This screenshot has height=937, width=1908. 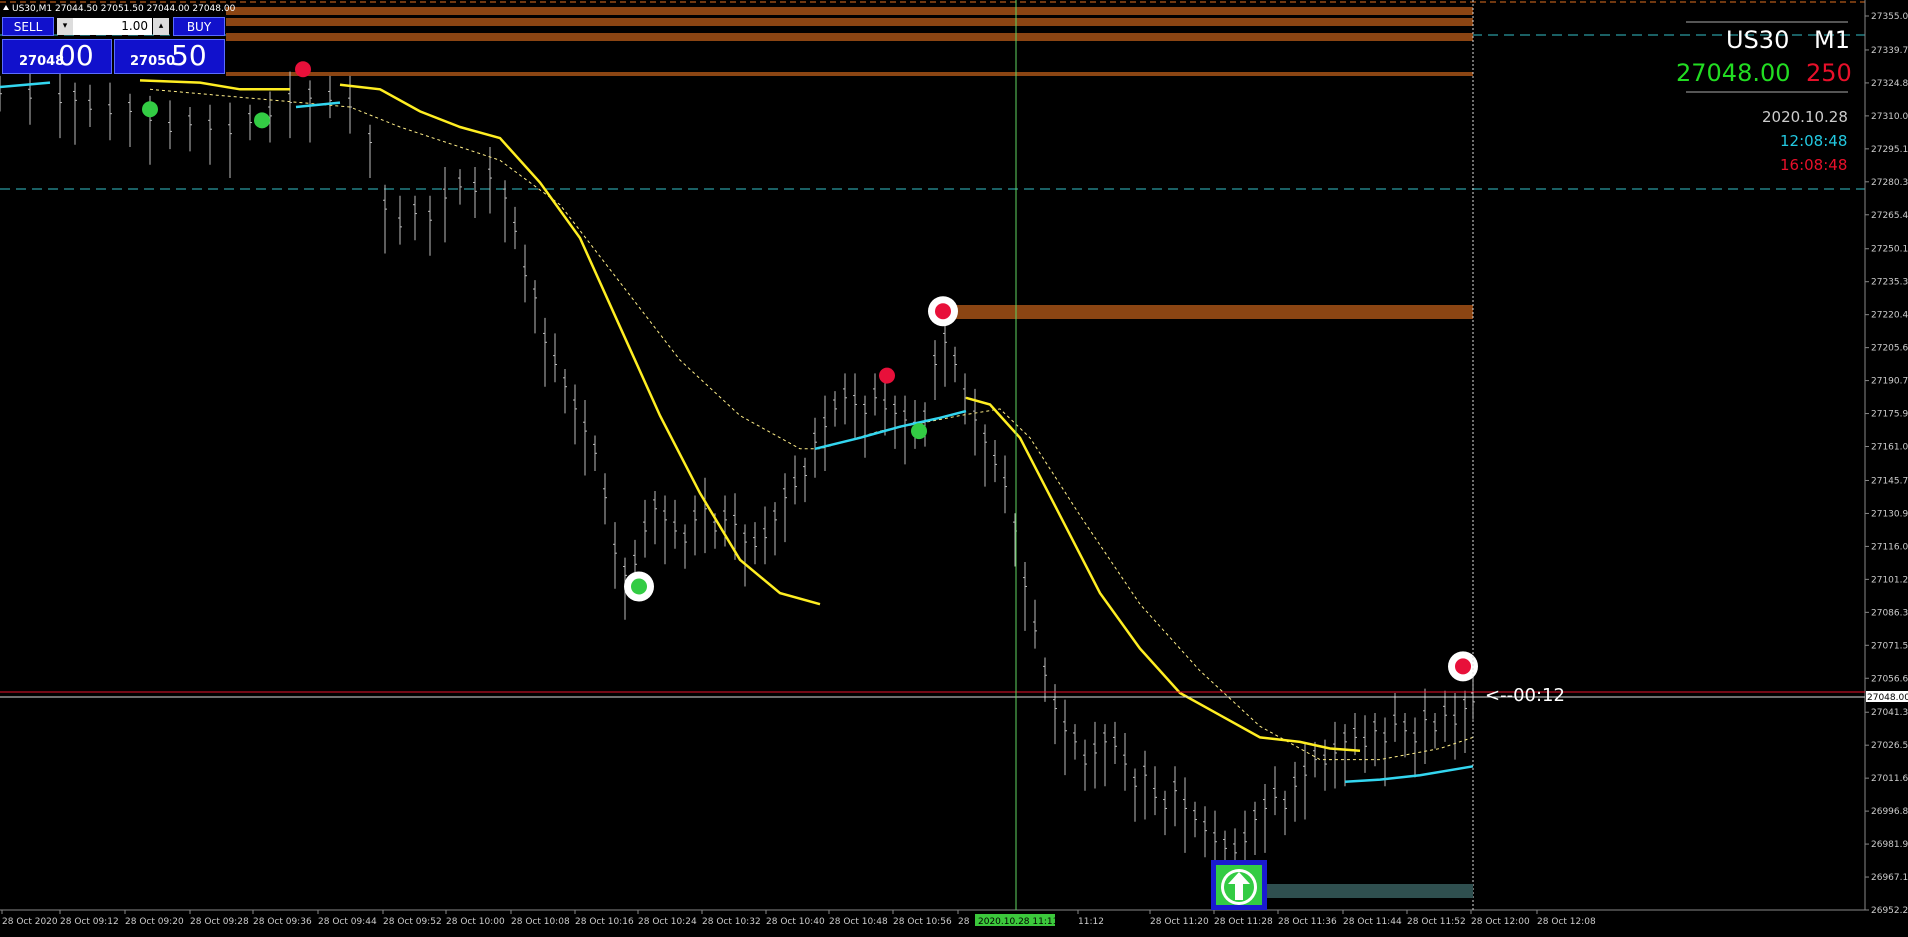 I want to click on price-tick-label: 27280.30, so click(x=1889, y=183).